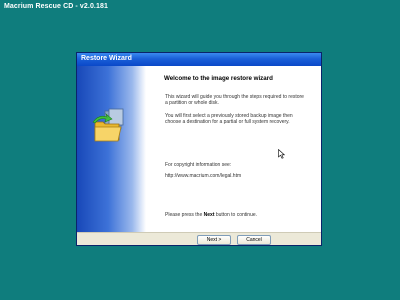 This screenshot has width=400, height=300. What do you see at coordinates (106, 58) in the screenshot?
I see `dialog-title: Restore Wizard` at bounding box center [106, 58].